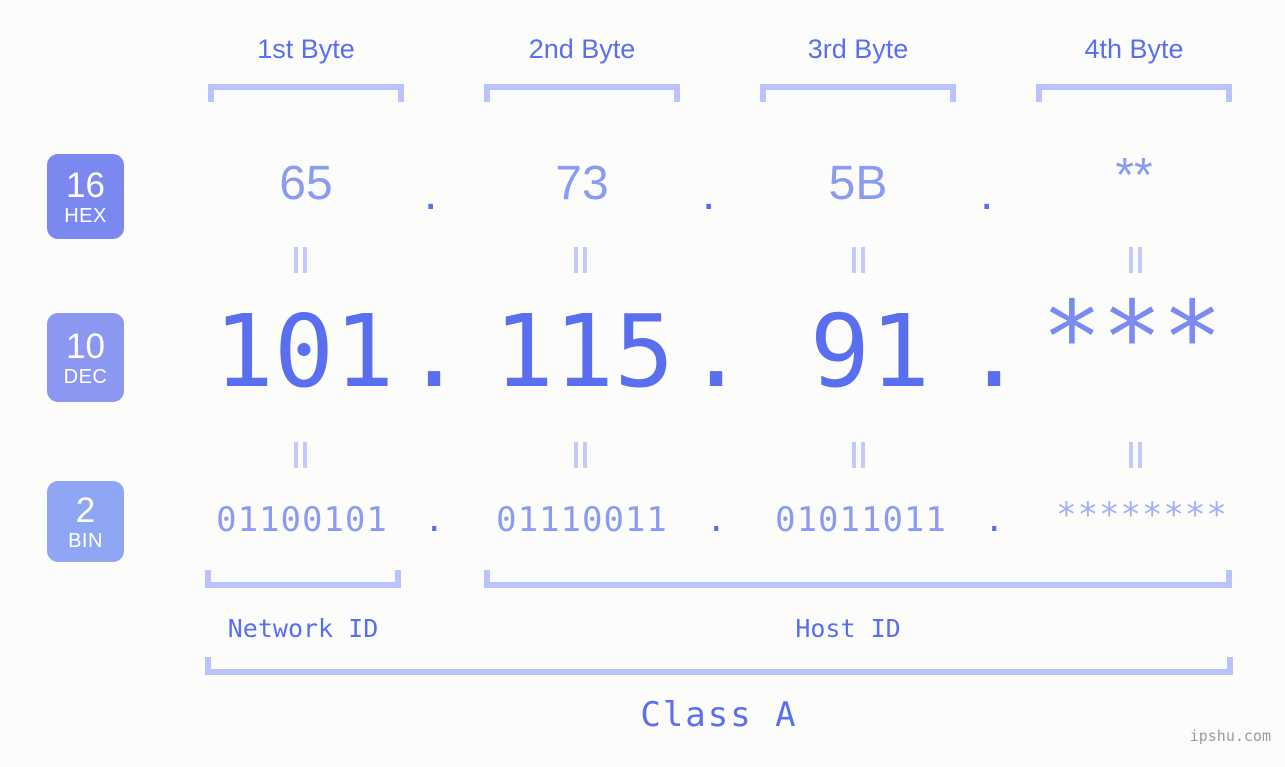 This screenshot has height=767, width=1285. What do you see at coordinates (302, 520) in the screenshot?
I see `bin-byte-1: 01100101` at bounding box center [302, 520].